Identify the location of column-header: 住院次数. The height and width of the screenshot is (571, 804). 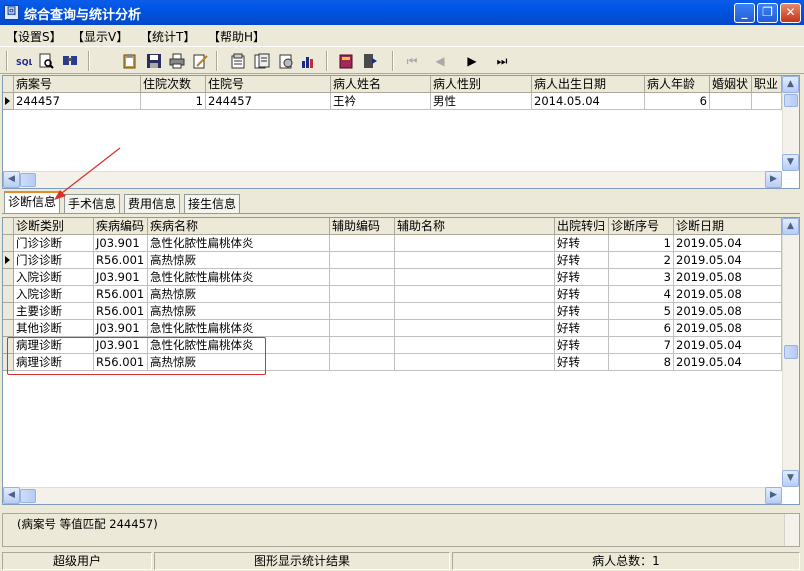
(173, 84).